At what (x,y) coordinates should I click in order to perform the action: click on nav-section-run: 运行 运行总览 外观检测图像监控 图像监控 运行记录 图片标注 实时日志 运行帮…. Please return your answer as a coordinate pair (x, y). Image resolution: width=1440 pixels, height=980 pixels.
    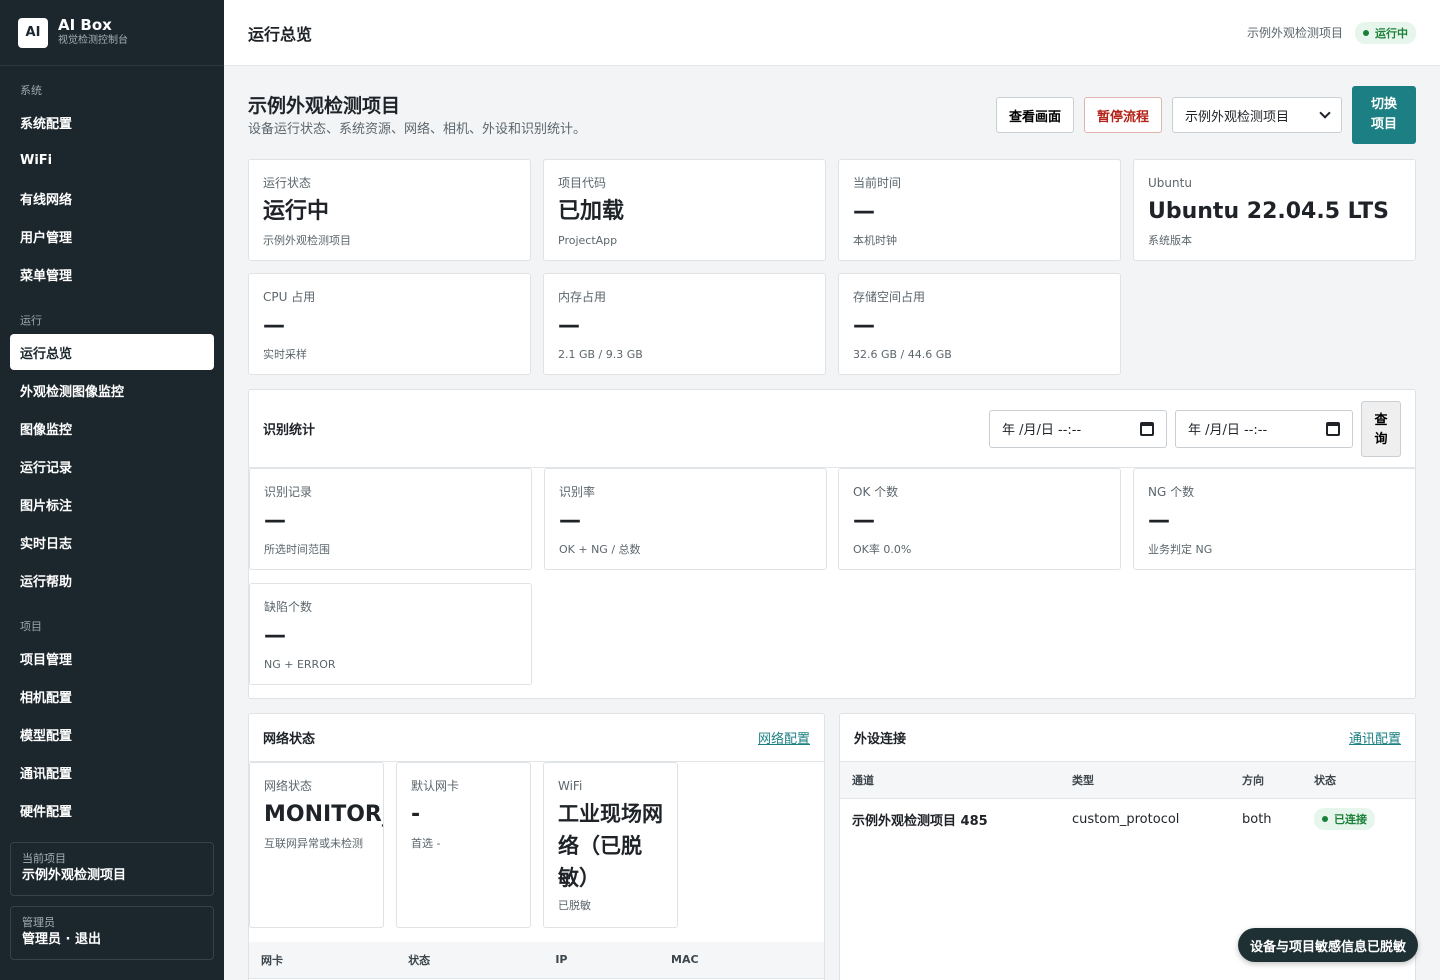
    Looking at the image, I should click on (112, 456).